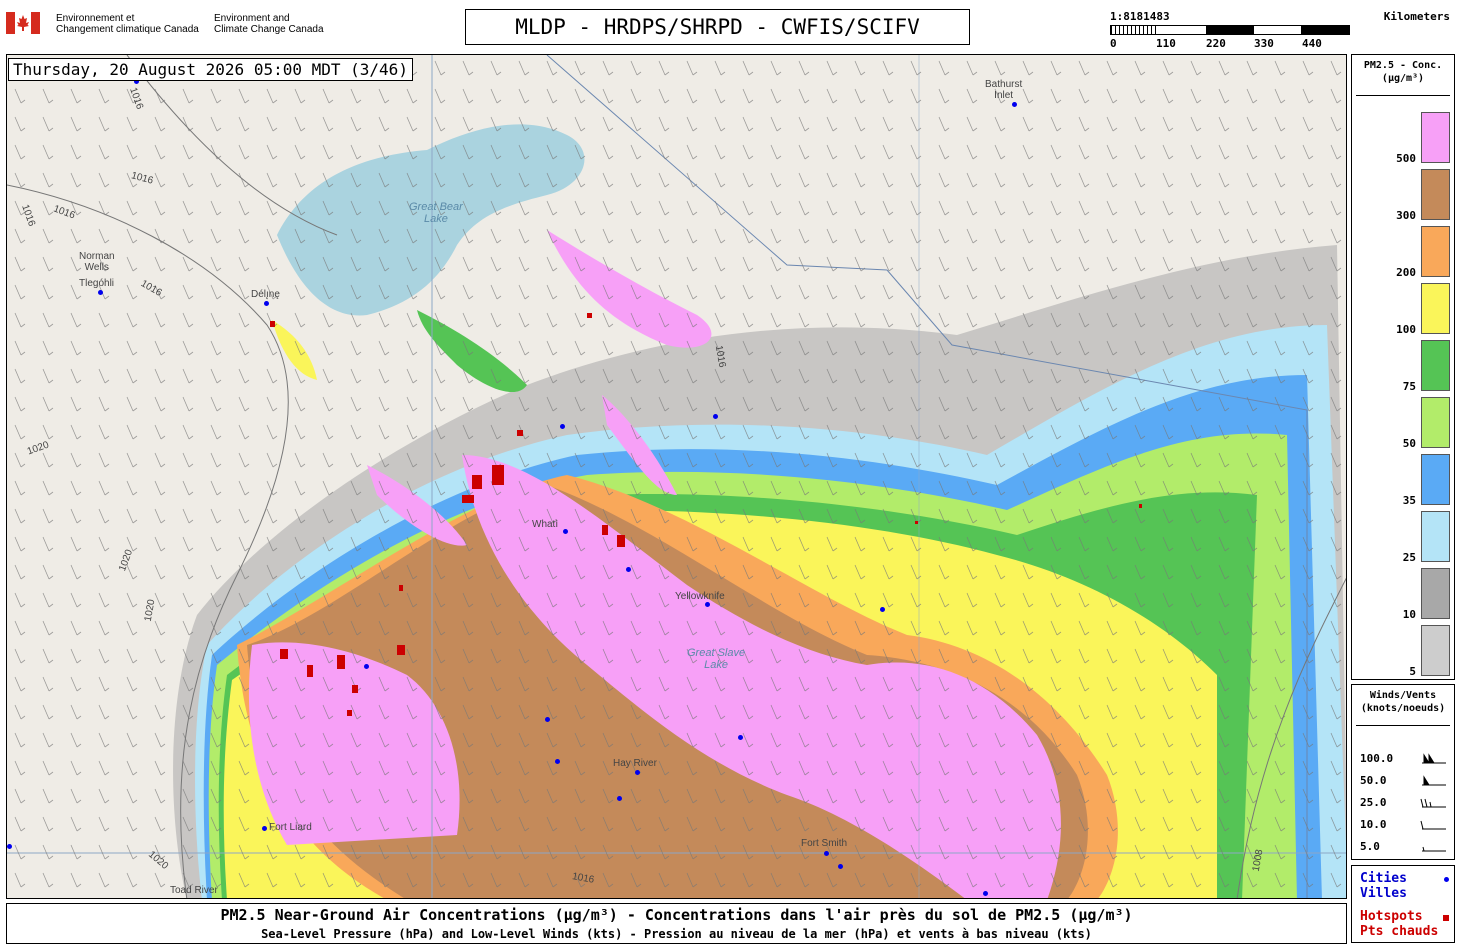 Image resolution: width=1460 pixels, height=950 pixels. I want to click on scale-bar-widget: 1:8181483 Kilometers 0 110 220 330 440, so click(1280, 30).